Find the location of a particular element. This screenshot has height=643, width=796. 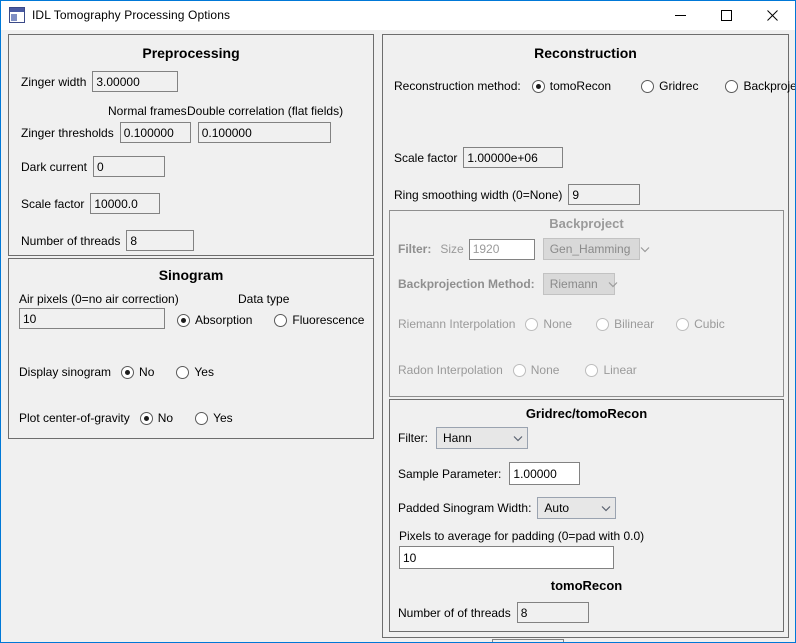

gridrec-filter-dropdown: Hann is located at coordinates (482, 438).